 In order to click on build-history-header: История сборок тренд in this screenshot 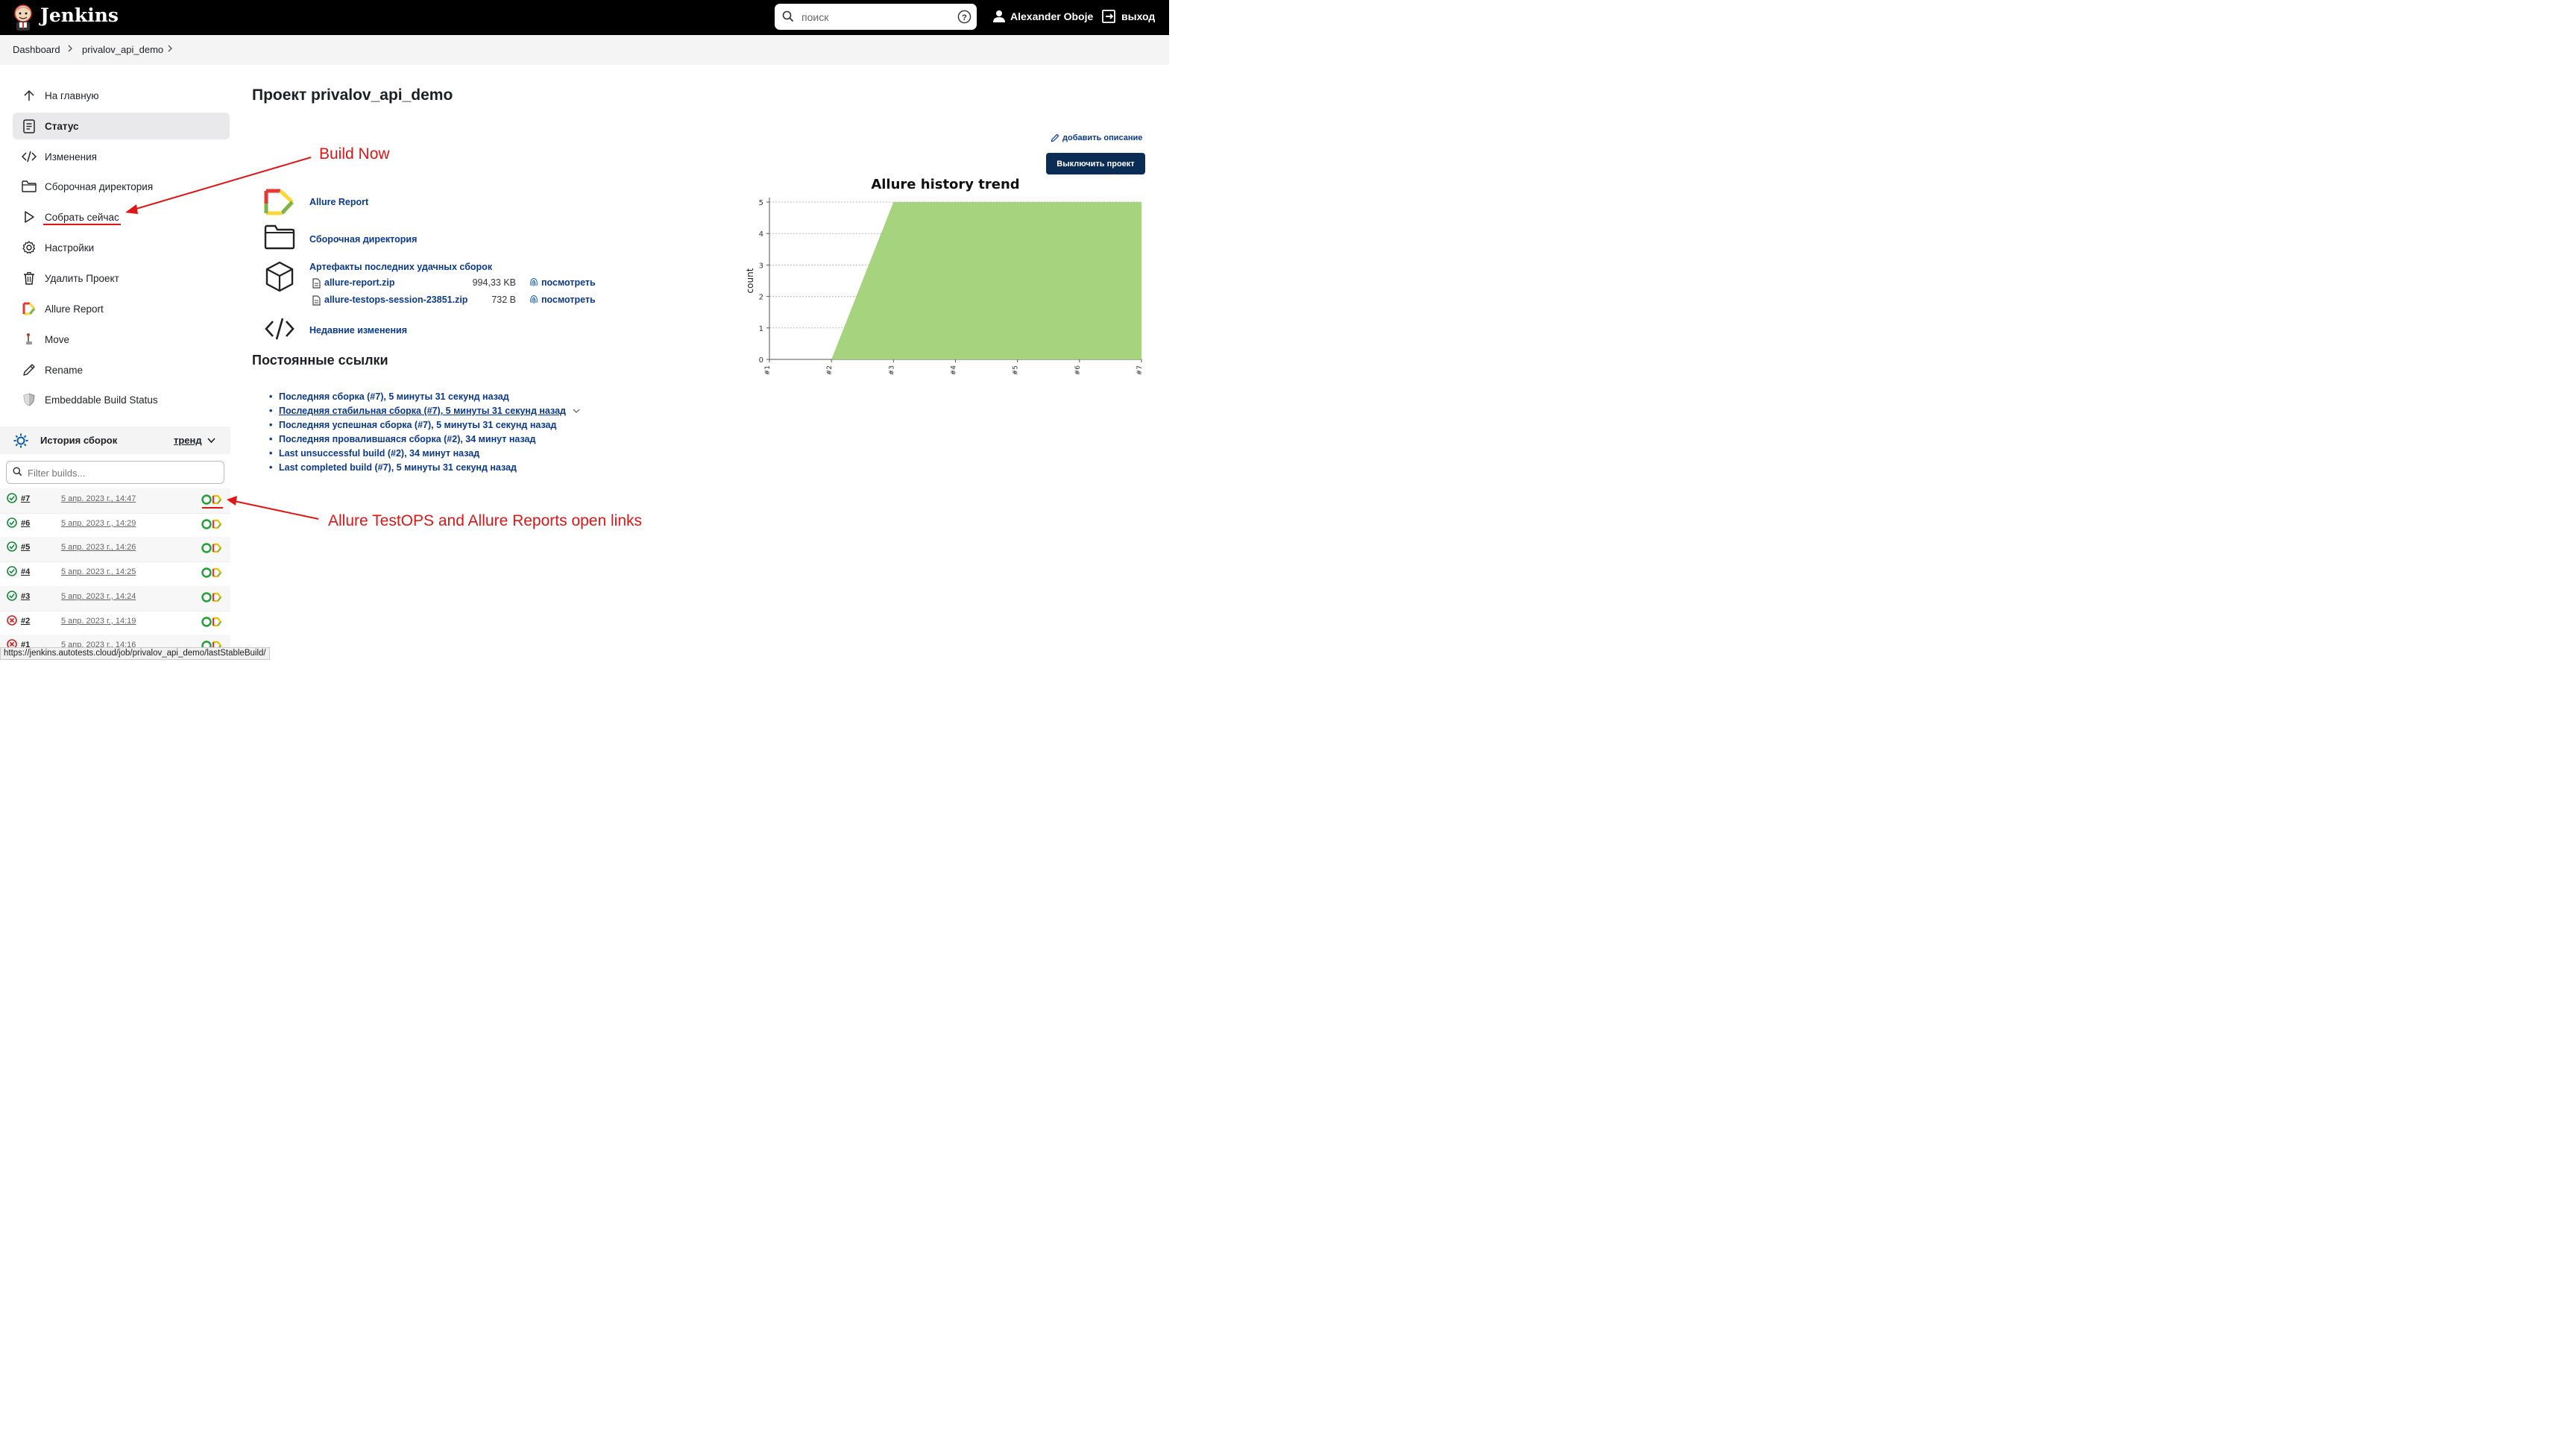, I will do `click(115, 440)`.